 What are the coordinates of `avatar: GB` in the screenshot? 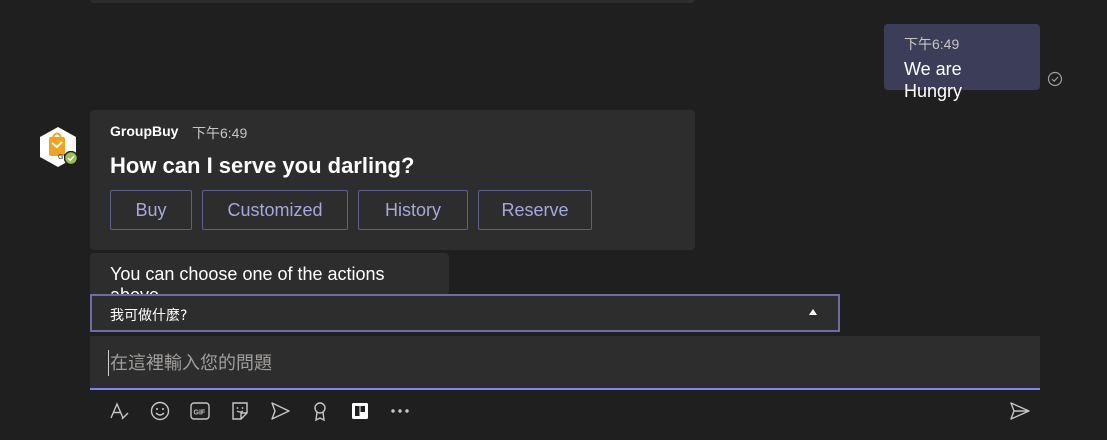 It's located at (58, 147).